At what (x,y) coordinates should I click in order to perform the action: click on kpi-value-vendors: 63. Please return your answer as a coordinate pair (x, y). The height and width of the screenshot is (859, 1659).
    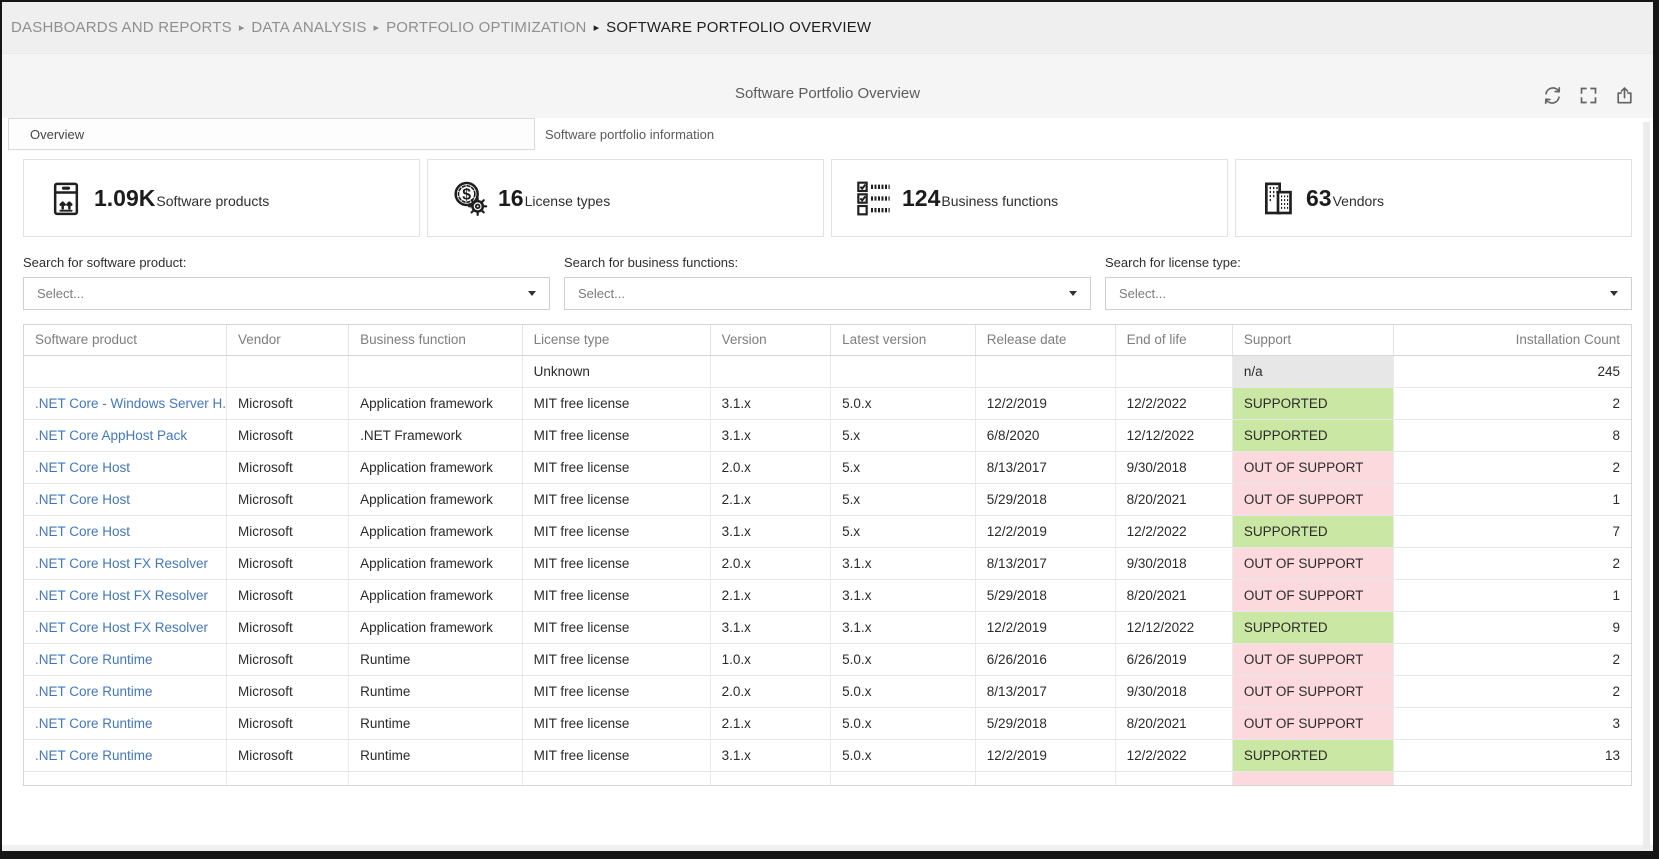
    Looking at the image, I should click on (1319, 197).